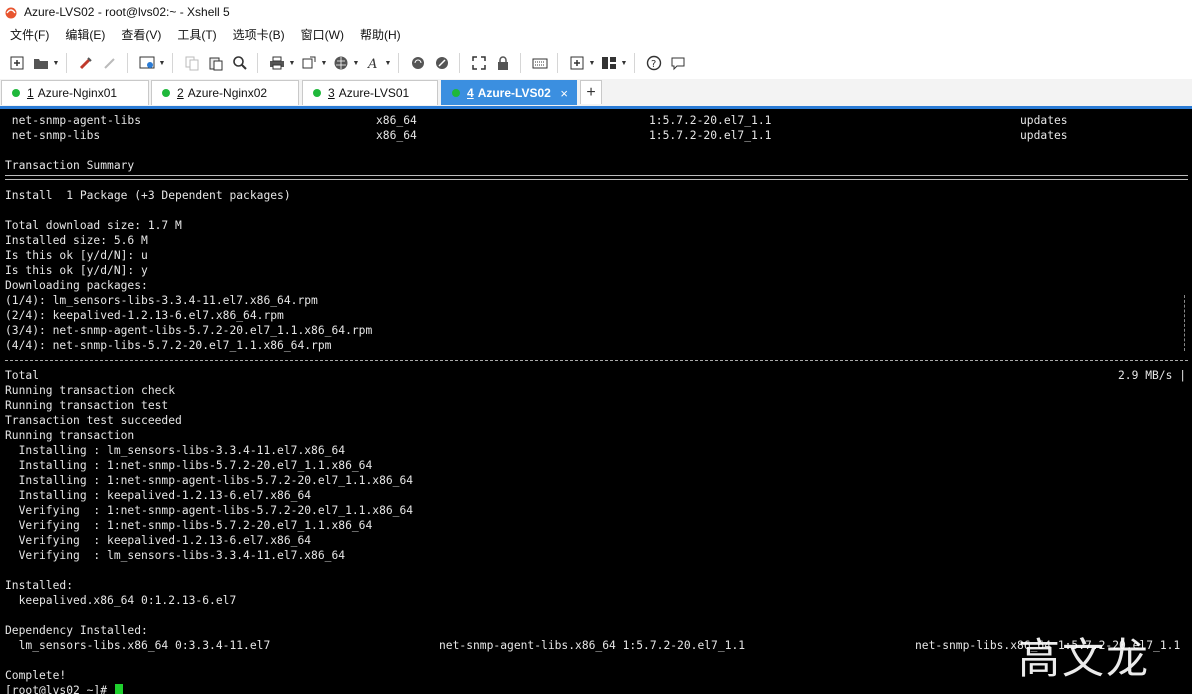 The image size is (1192, 694). I want to click on svg-text: A, so click(372, 64).